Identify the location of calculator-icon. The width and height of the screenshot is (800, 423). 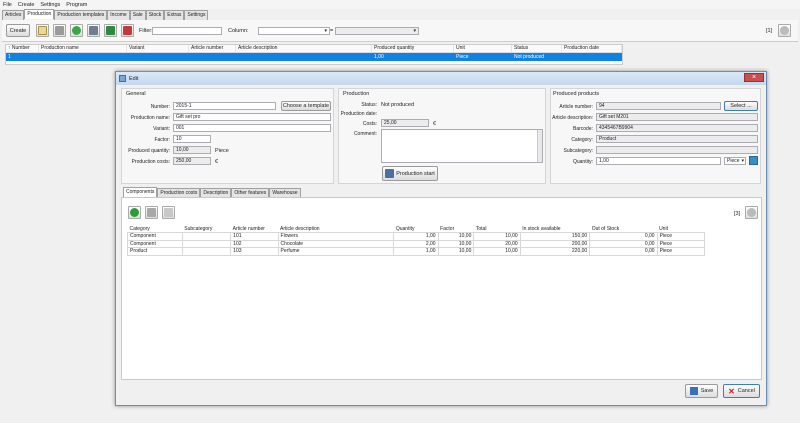
(753, 160).